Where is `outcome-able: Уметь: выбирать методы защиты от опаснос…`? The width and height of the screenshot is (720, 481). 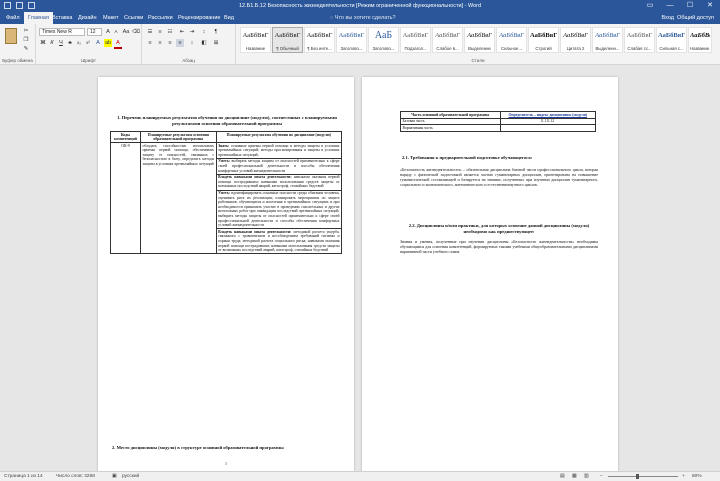
outcome-able: Уметь: выбирать методы защиты от опаснос… is located at coordinates (278, 167).